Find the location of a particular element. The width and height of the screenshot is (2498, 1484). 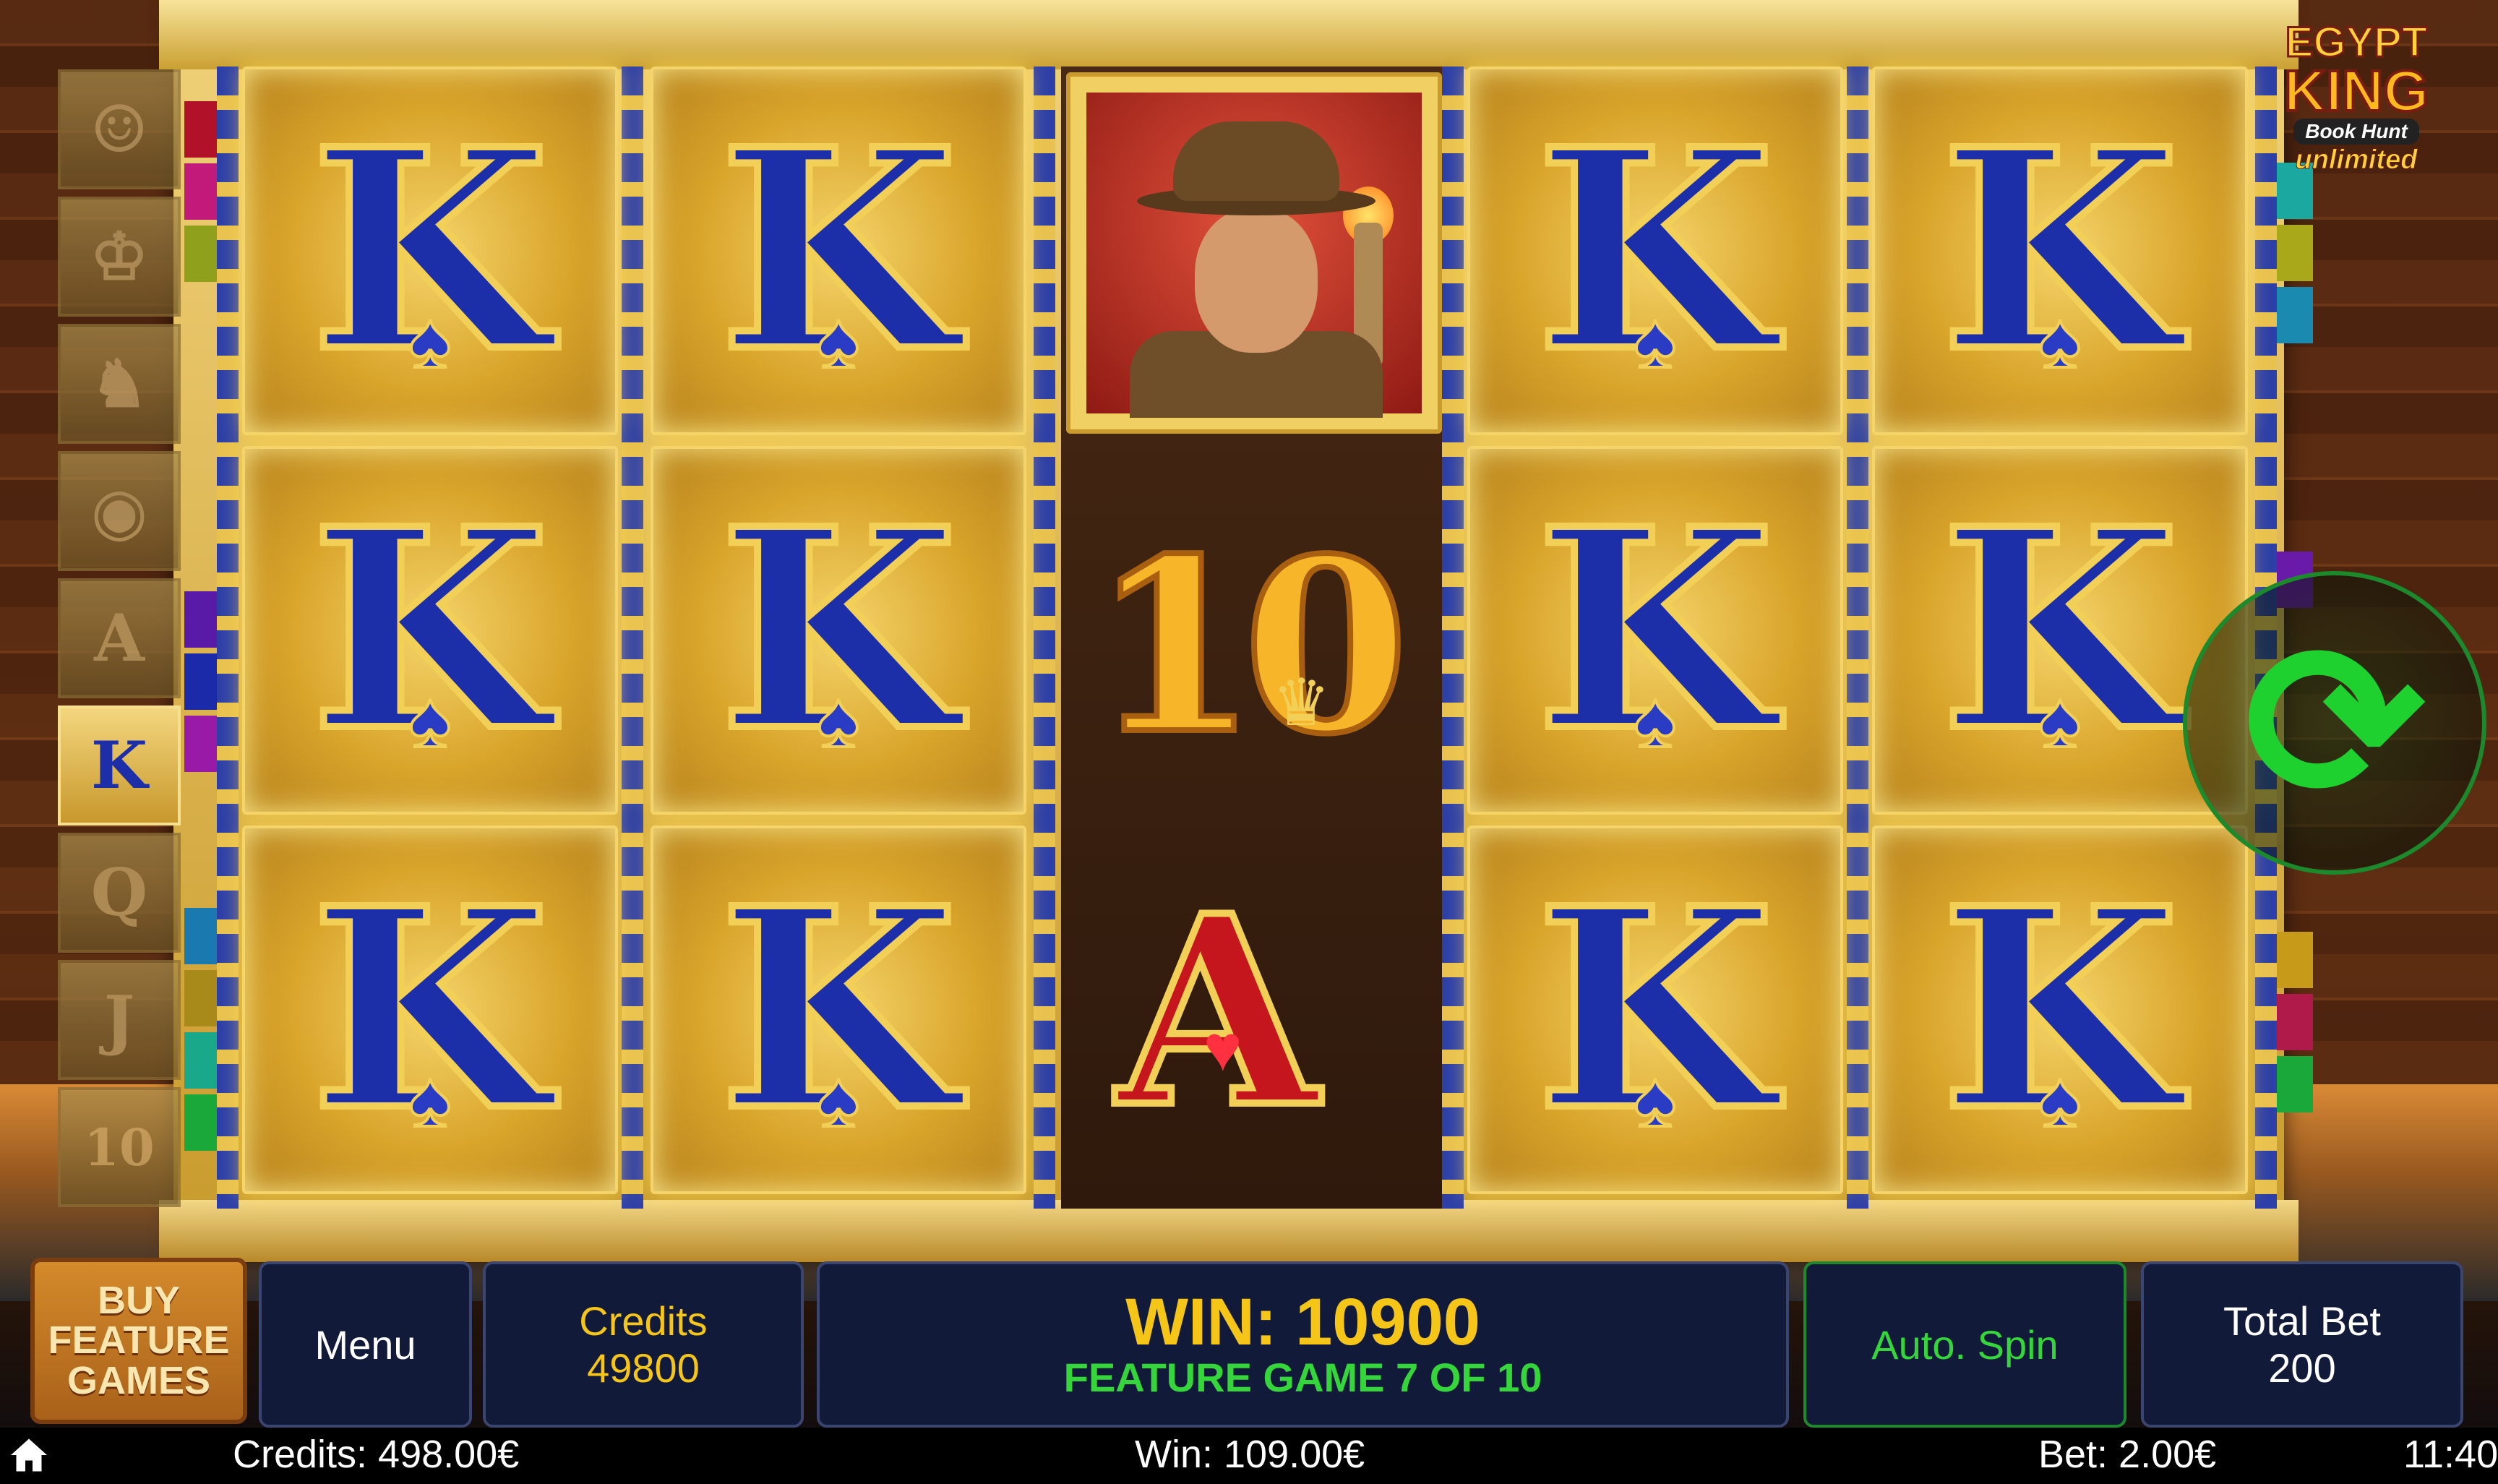

reel-1-symbol-3: K ♠ is located at coordinates (430, 1010).